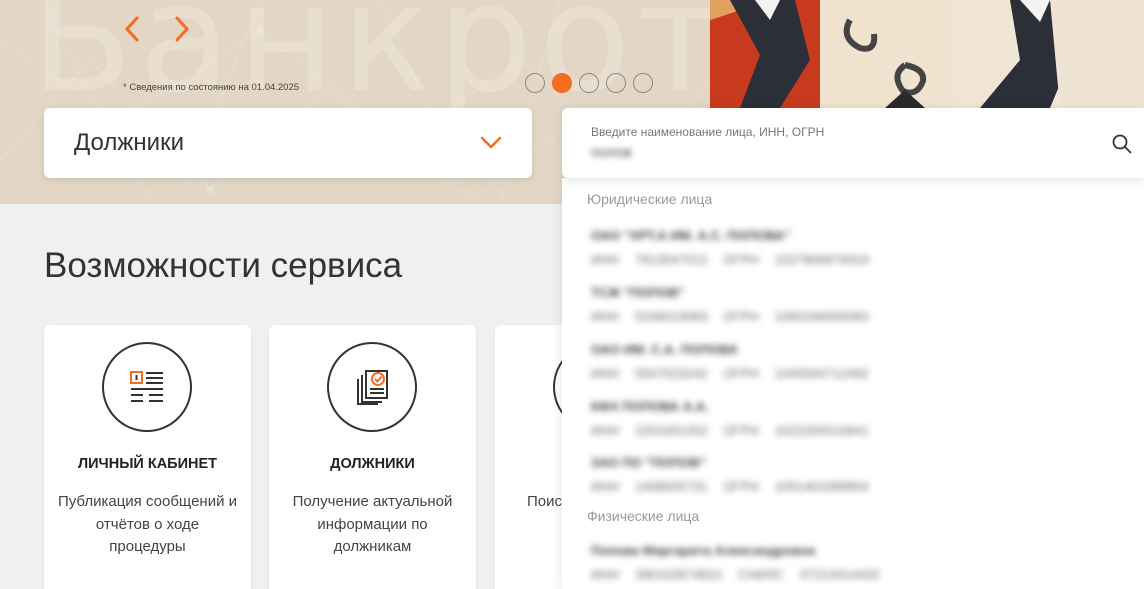 This screenshot has height=589, width=1144. Describe the element at coordinates (643, 516) in the screenshot. I see `group-title-persons: Физические лица` at that location.